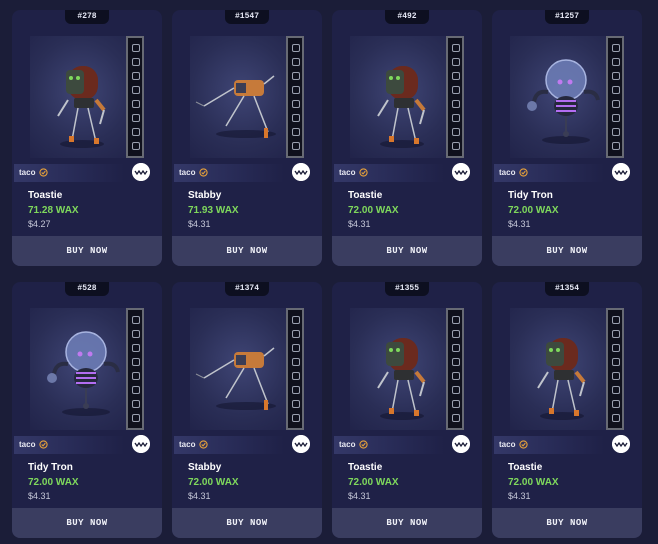 The height and width of the screenshot is (544, 658). Describe the element at coordinates (567, 289) in the screenshot. I see `mint-number: #1354` at that location.